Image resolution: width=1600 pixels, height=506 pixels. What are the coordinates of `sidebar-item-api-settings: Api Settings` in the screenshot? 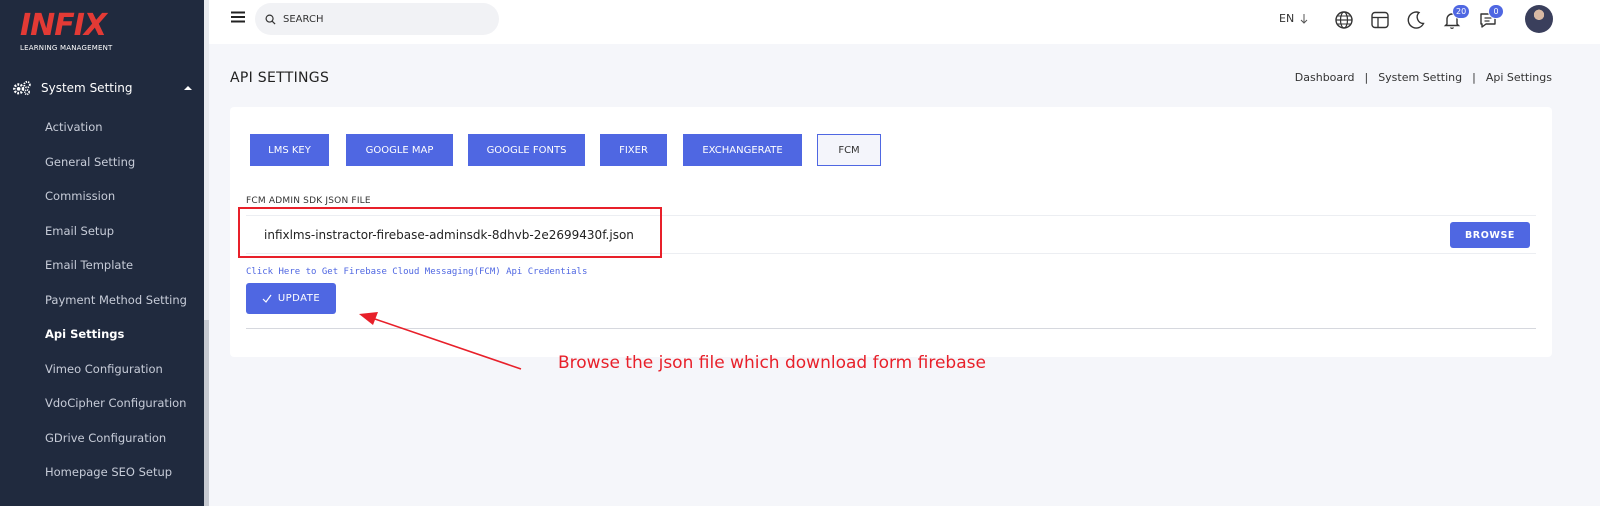 It's located at (116, 334).